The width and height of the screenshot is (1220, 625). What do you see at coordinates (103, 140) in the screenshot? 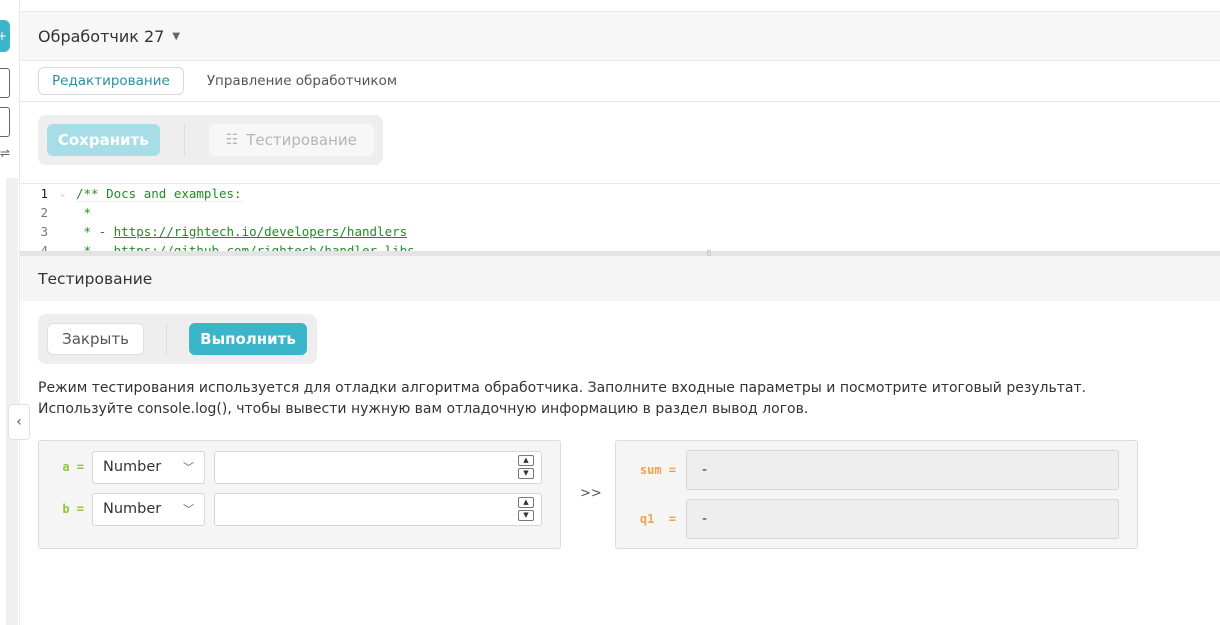
I see `save-button: Сохранить` at bounding box center [103, 140].